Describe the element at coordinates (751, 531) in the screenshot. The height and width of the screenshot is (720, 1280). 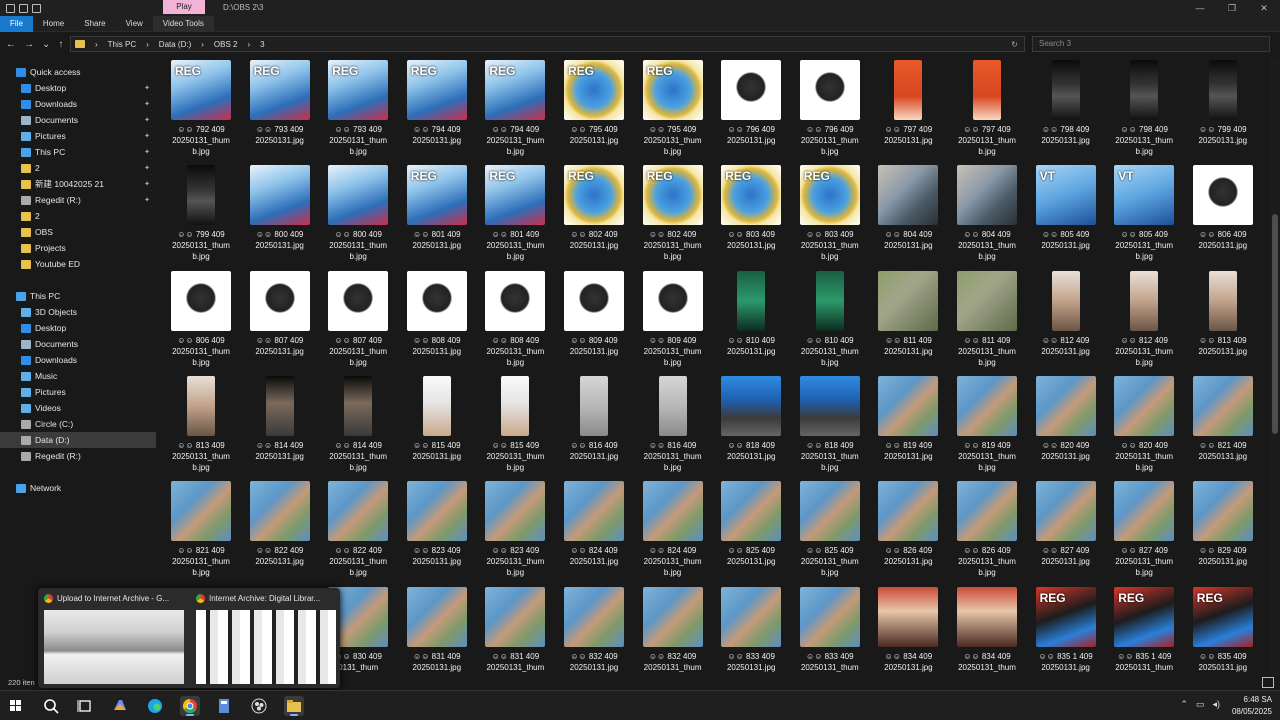
I see `file-tile: ☺☺ 825 409 20250131.jpg` at that location.